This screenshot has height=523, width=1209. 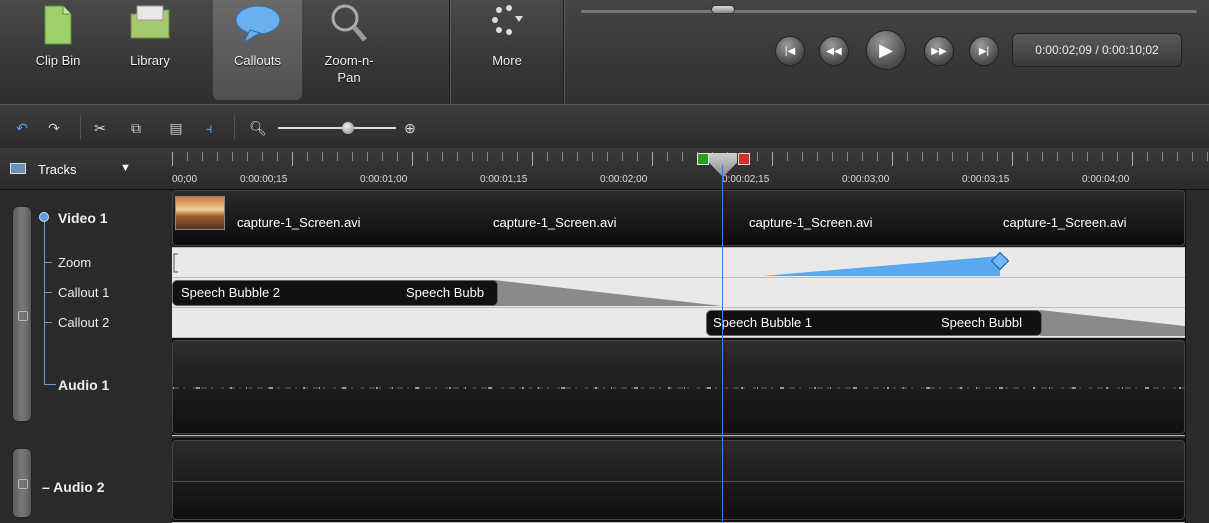 What do you see at coordinates (591, 263) in the screenshot?
I see `zoom-animation-svg` at bounding box center [591, 263].